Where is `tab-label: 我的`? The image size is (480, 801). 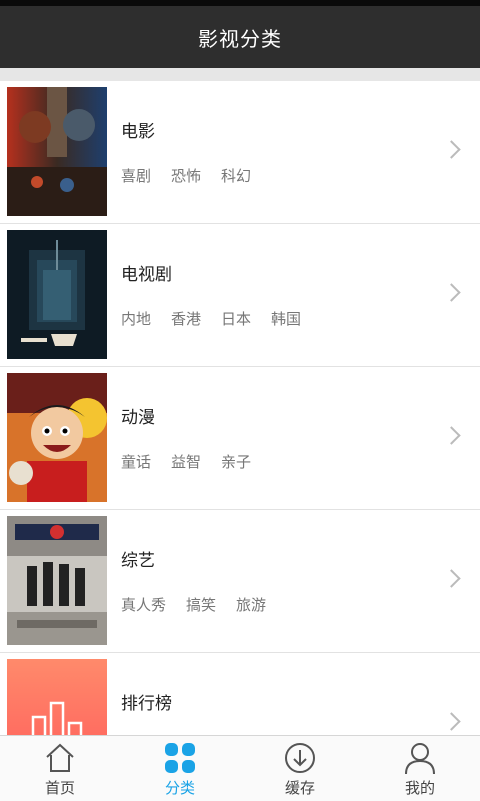
tab-label: 我的 is located at coordinates (419, 788).